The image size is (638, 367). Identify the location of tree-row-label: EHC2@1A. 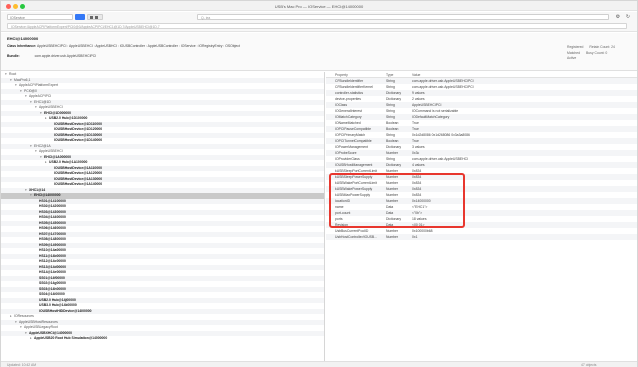
(42, 145).